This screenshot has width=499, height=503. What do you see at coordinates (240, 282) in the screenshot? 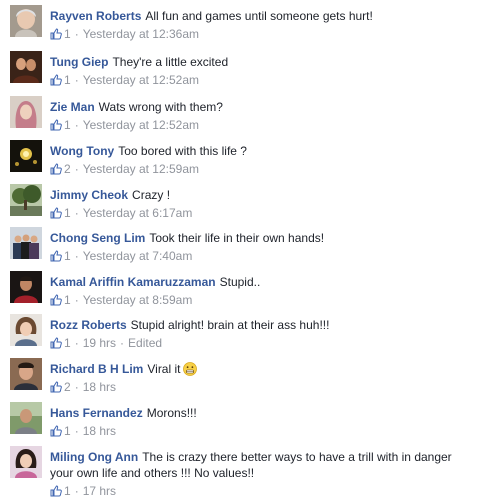
I see `comment-text: Stupid..` at bounding box center [240, 282].